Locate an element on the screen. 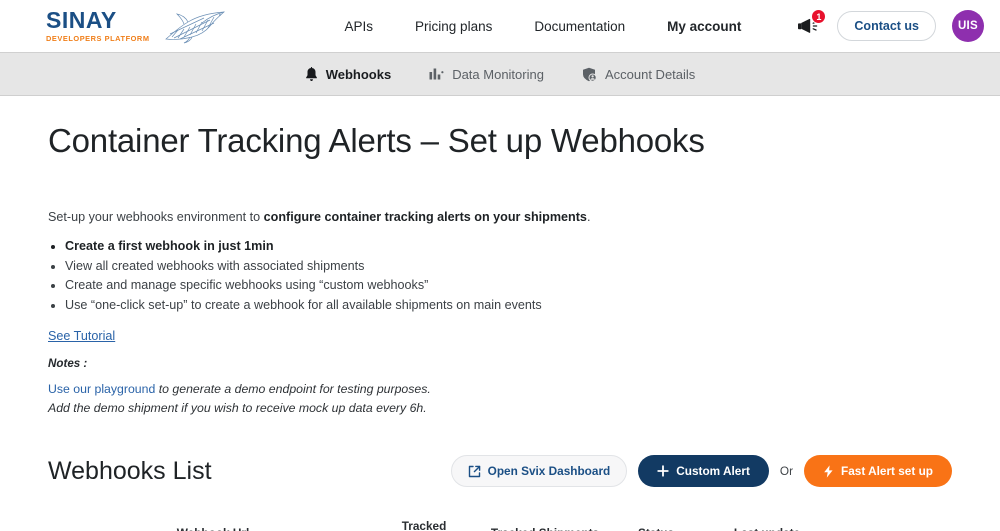 The height and width of the screenshot is (531, 1000). plus-icon is located at coordinates (663, 471).